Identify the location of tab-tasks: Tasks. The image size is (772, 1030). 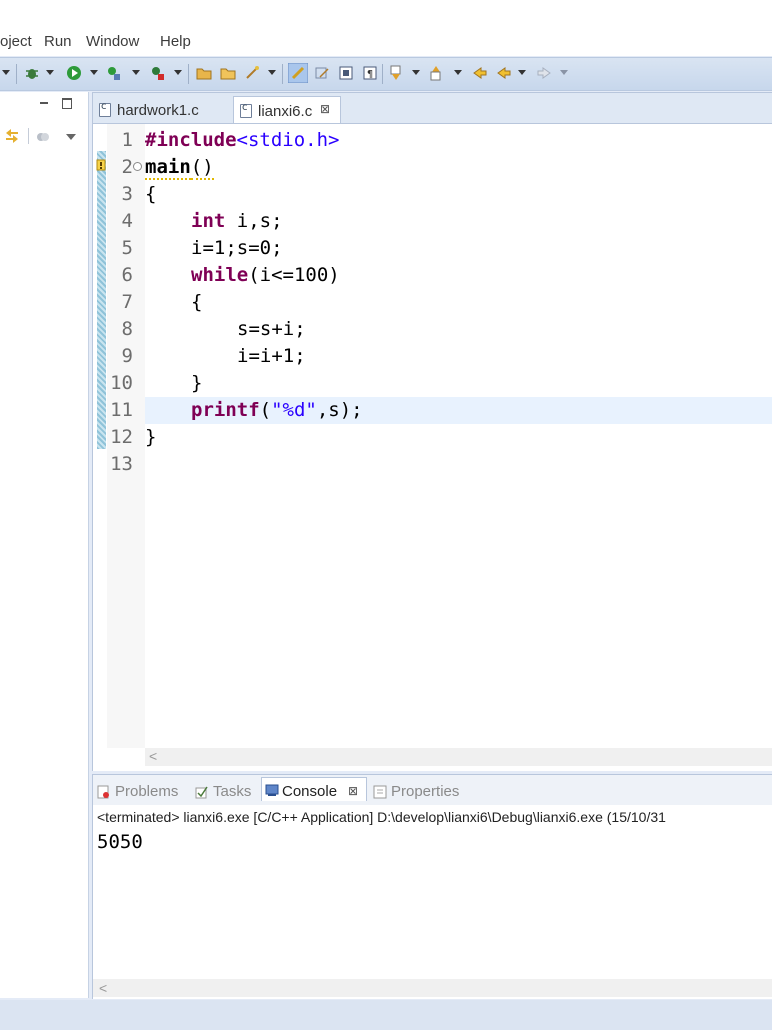
(226, 793).